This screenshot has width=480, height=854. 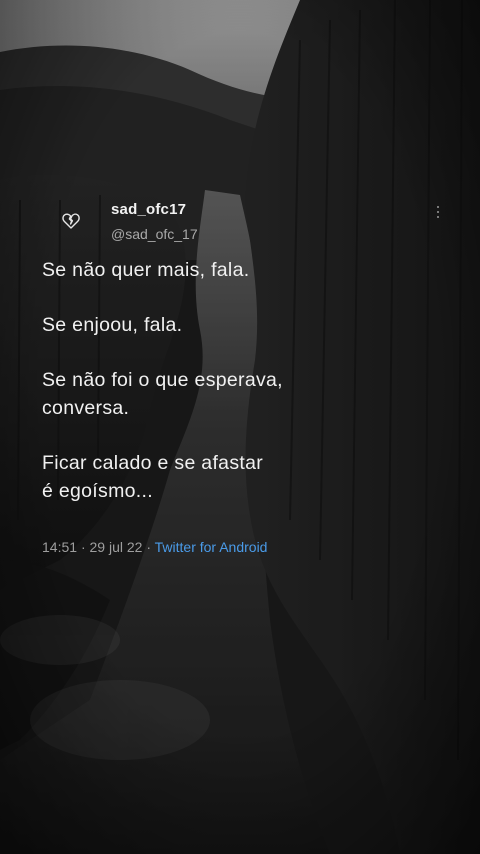 What do you see at coordinates (146, 270) in the screenshot?
I see `tweet-line: Se não quer mais, fala.` at bounding box center [146, 270].